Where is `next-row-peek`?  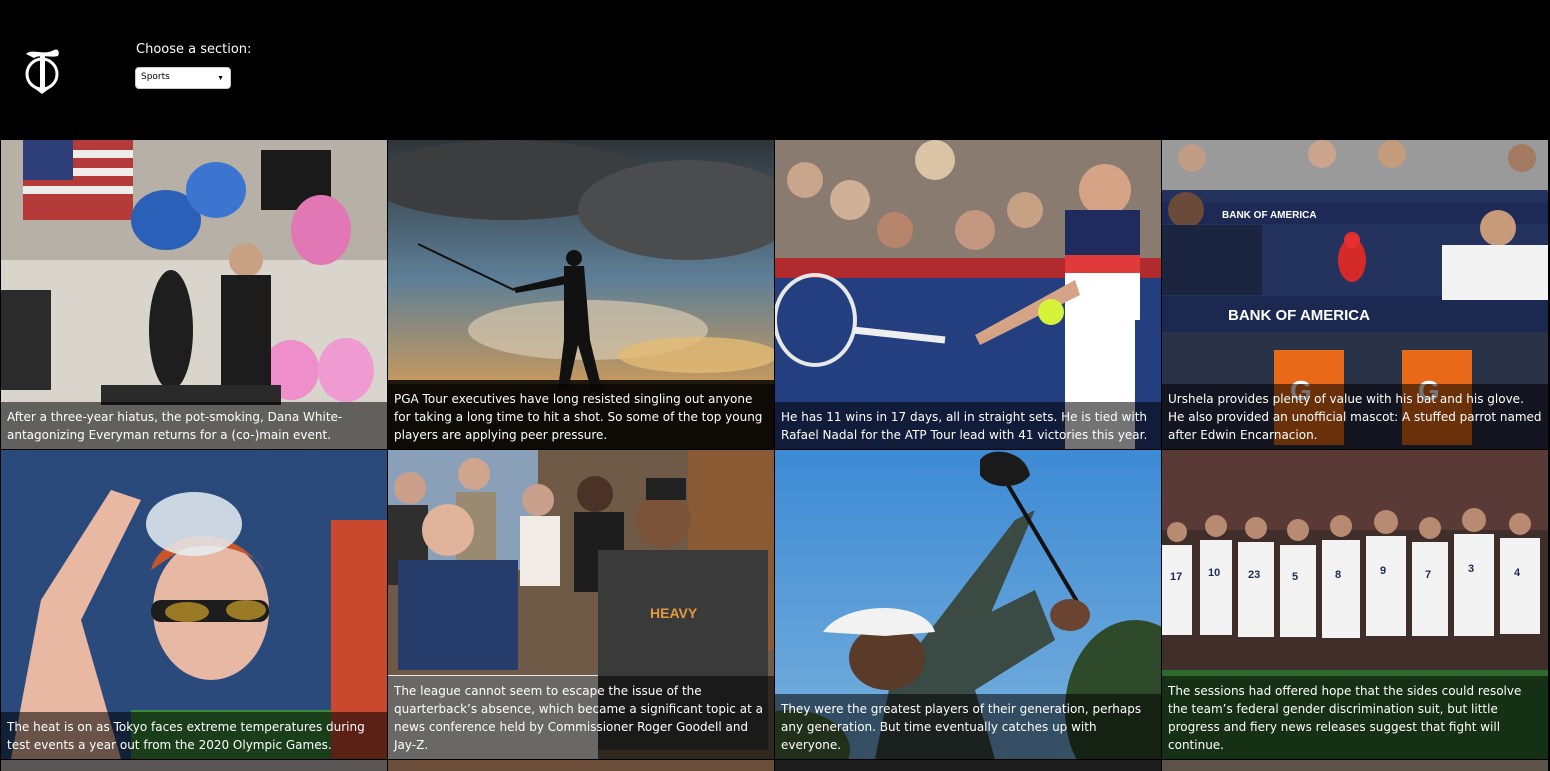 next-row-peek is located at coordinates (775, 765).